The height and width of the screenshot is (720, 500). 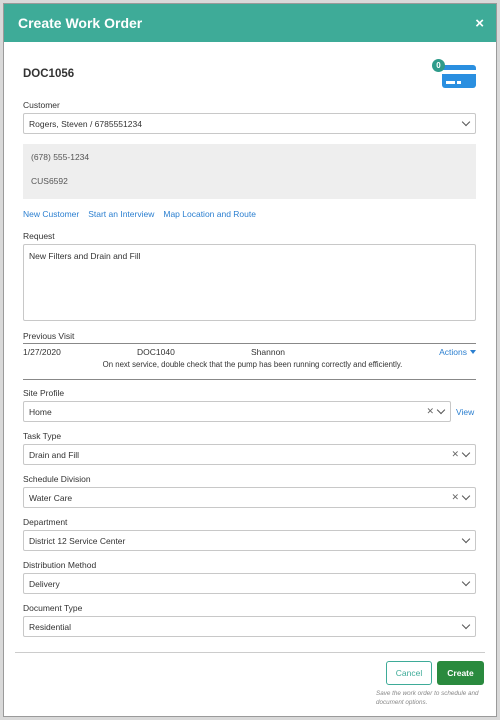 What do you see at coordinates (85, 123) in the screenshot?
I see `customer-value: Rogers, Steven / 6785551234` at bounding box center [85, 123].